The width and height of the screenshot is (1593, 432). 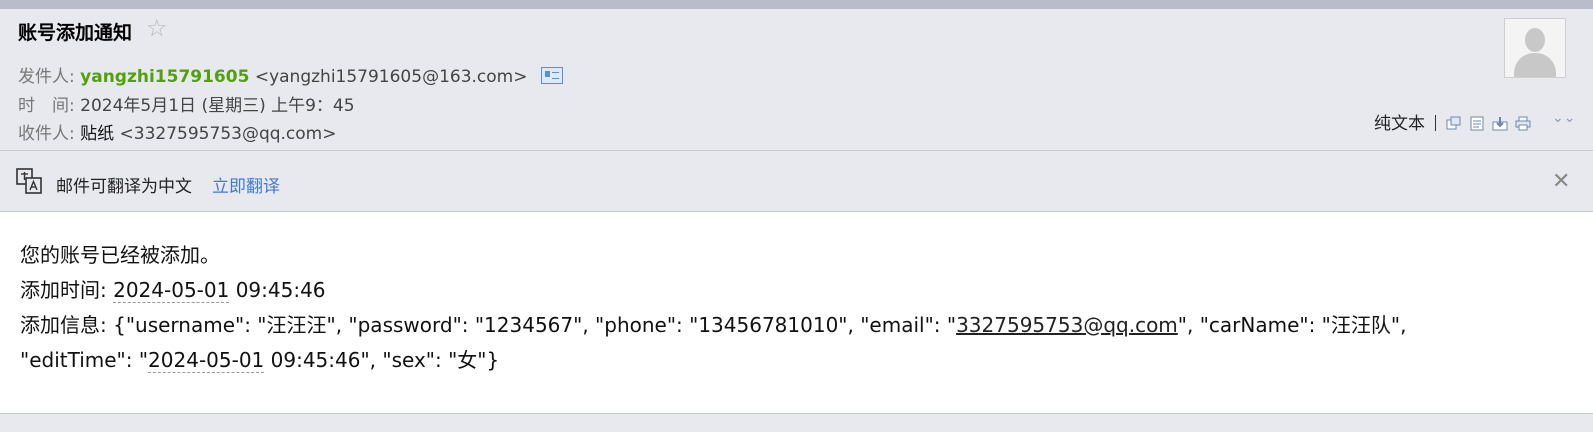 I want to click on email-link: 3327595753@qq.com, so click(x=1067, y=325).